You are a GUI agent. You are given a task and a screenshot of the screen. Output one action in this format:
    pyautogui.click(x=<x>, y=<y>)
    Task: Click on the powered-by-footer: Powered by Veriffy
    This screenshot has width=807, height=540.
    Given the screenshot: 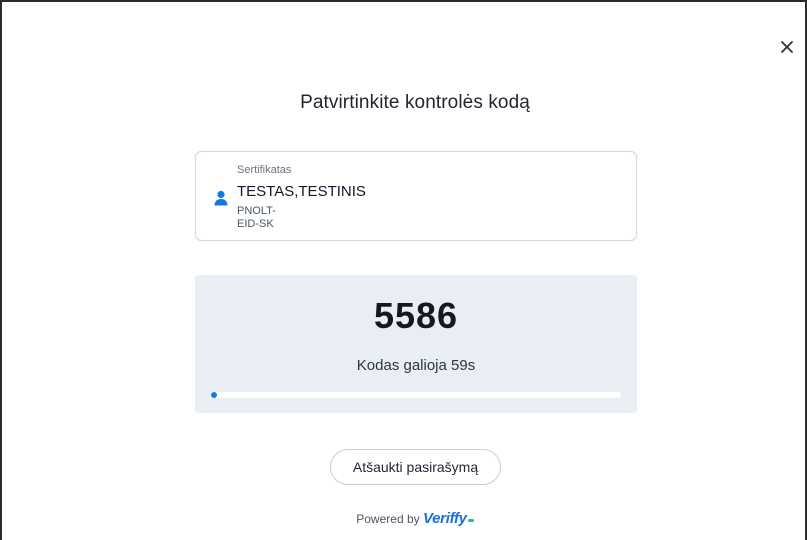 What is the action you would take?
    pyautogui.click(x=404, y=518)
    